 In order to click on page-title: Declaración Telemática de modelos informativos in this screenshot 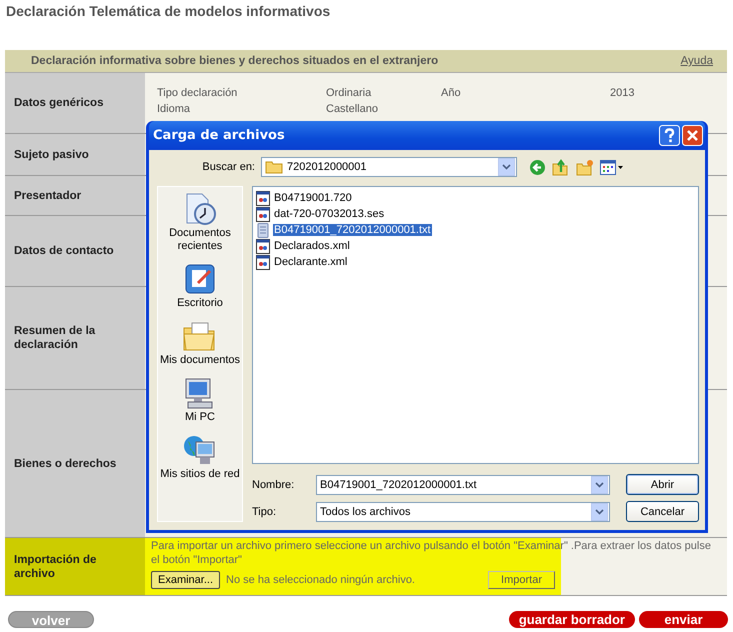, I will do `click(168, 11)`.